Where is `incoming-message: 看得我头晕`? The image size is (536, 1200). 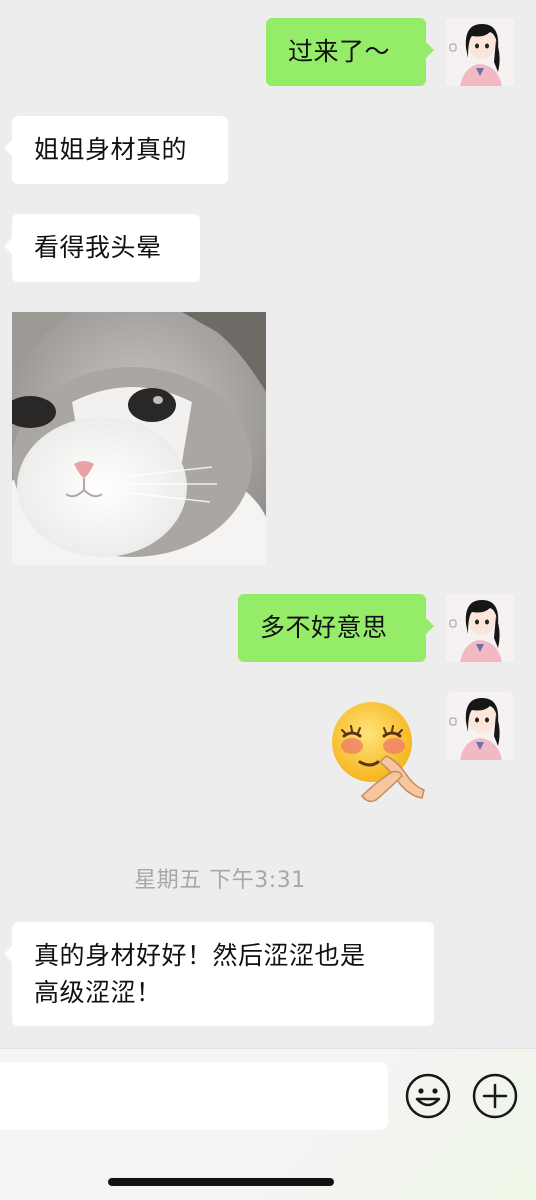
incoming-message: 看得我头晕 is located at coordinates (102, 248).